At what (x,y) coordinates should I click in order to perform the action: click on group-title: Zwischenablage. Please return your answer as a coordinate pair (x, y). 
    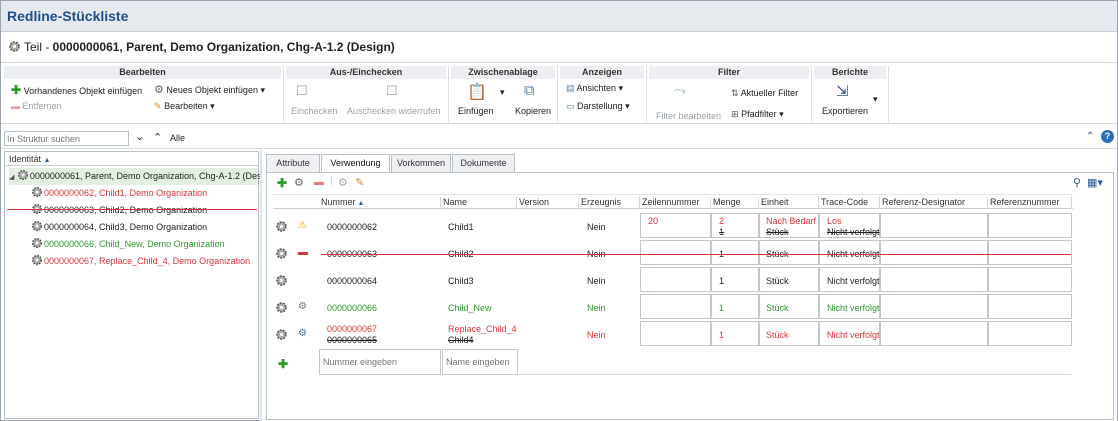
    Looking at the image, I should click on (503, 72).